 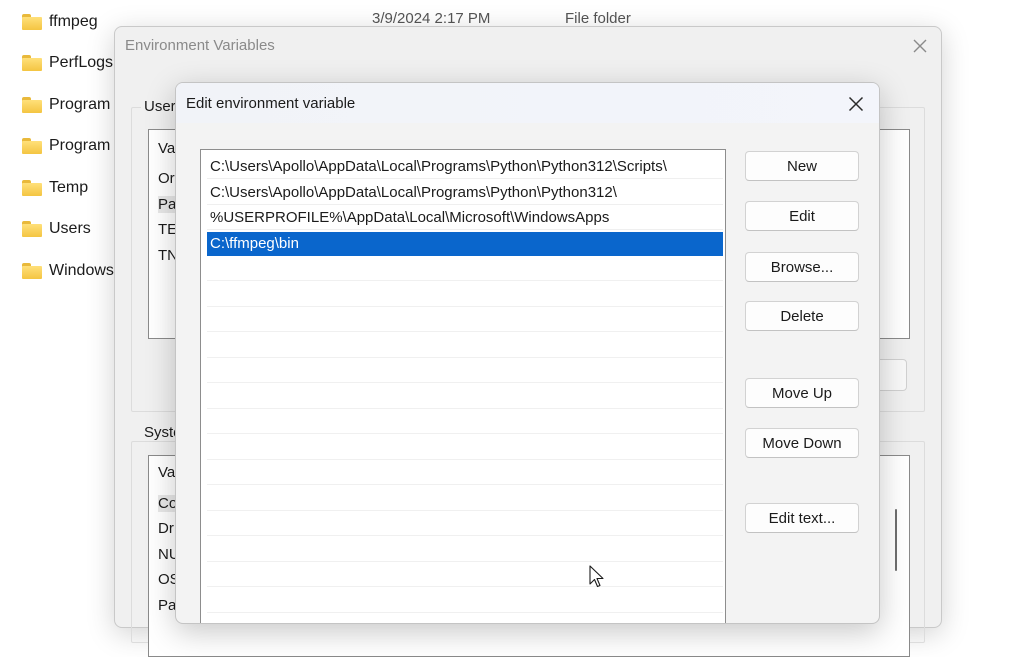 I want to click on move-down-button: Move Down, so click(x=802, y=443).